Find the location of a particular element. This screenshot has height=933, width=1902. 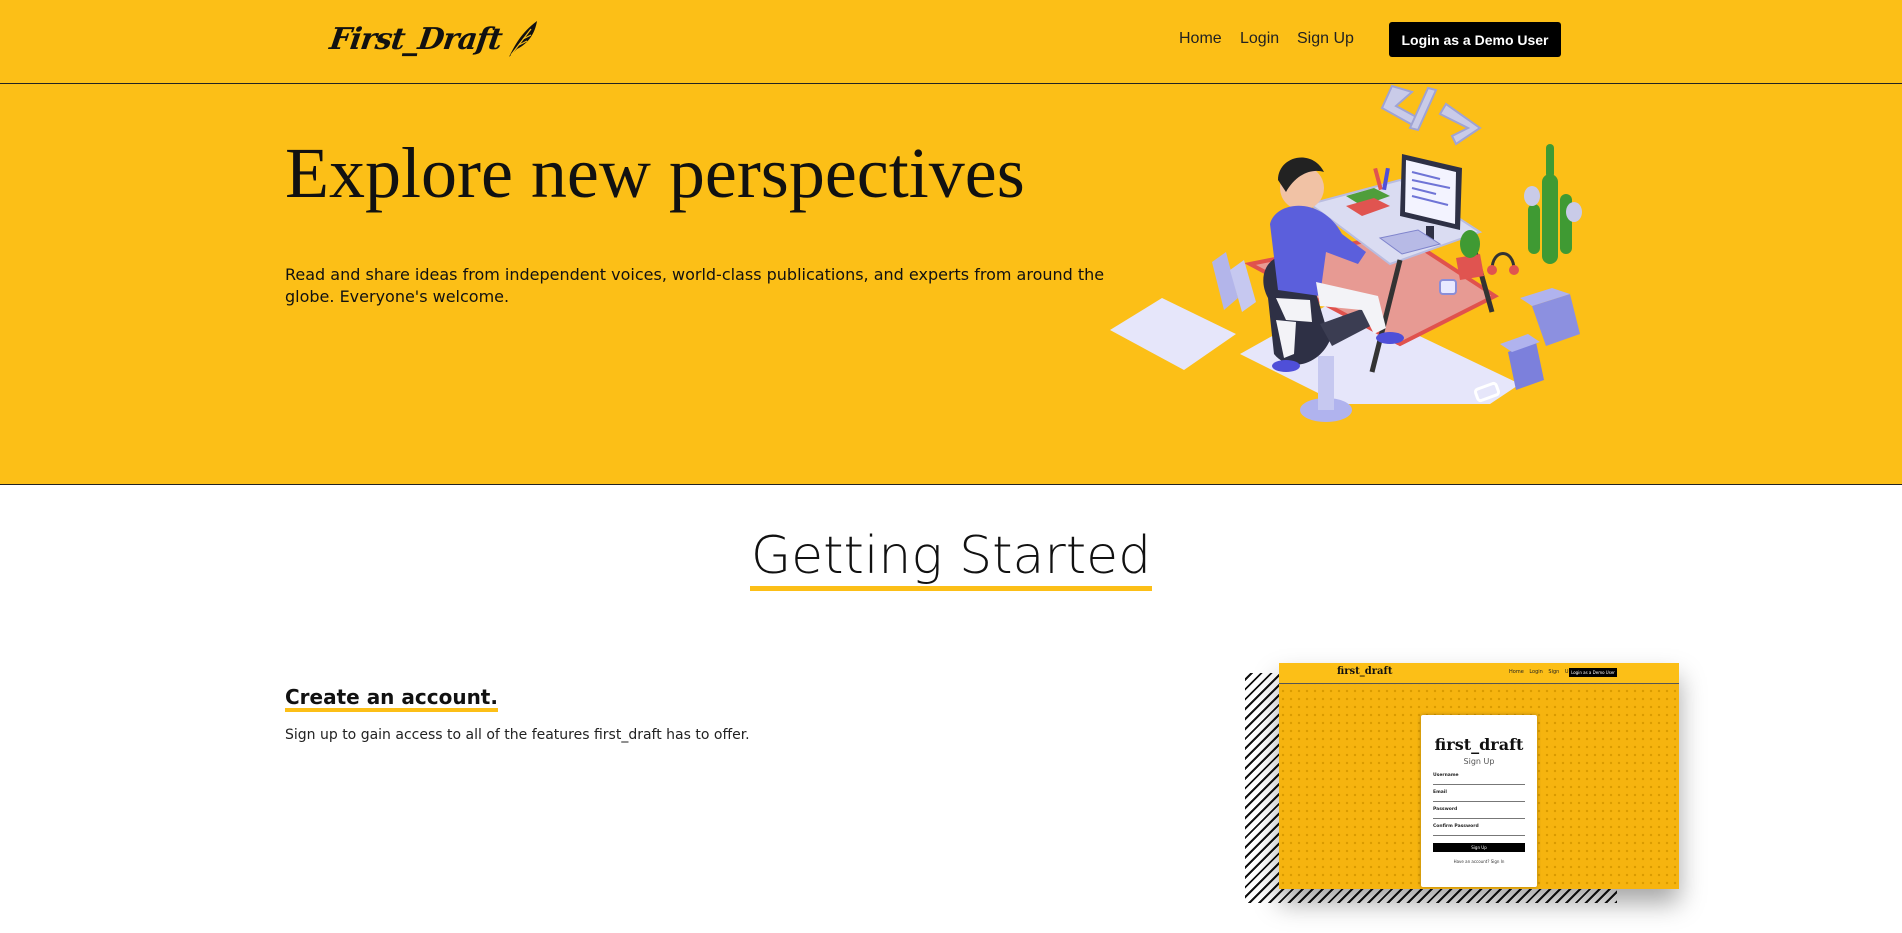

hero-title: Explore new perspectives is located at coordinates (655, 173).